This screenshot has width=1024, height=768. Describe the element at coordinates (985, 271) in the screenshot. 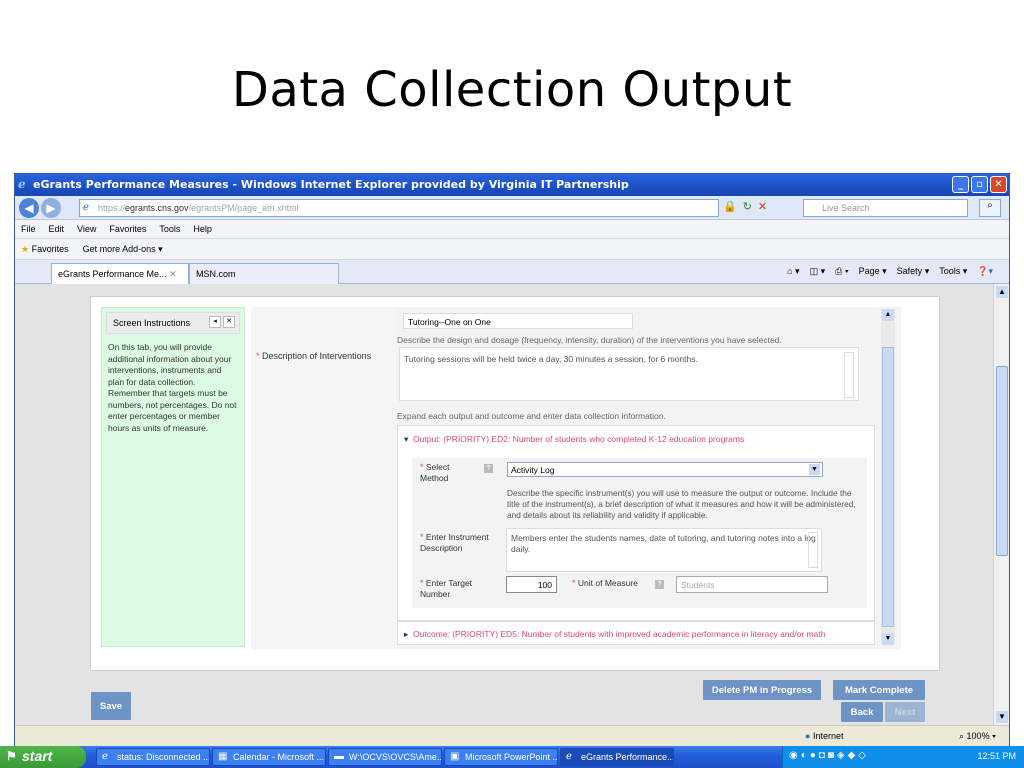

I see `help-icon: ❓▾` at that location.